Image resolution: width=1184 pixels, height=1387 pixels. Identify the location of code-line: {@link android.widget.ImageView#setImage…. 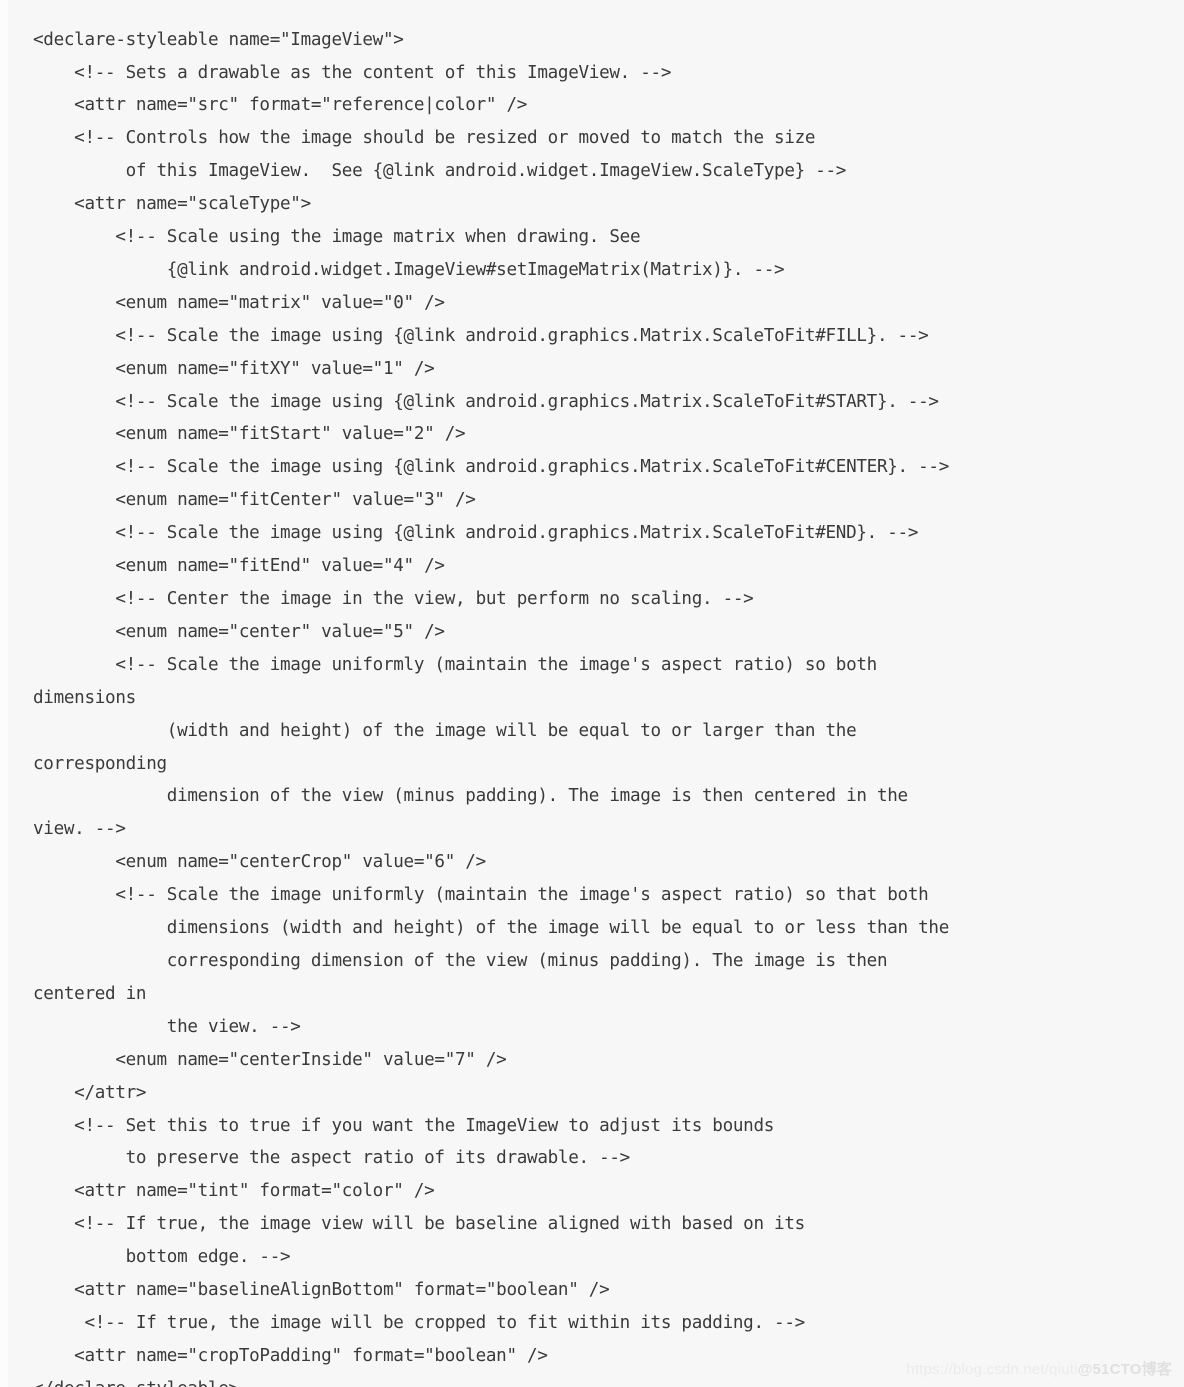
(409, 269).